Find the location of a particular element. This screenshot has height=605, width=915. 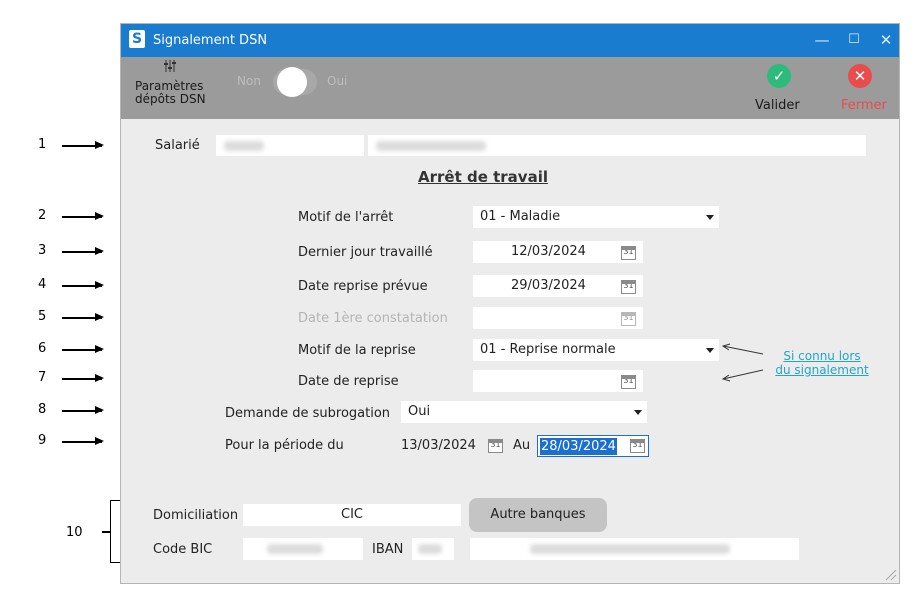

motif-arret-value: 01 - Maladie is located at coordinates (520, 216).